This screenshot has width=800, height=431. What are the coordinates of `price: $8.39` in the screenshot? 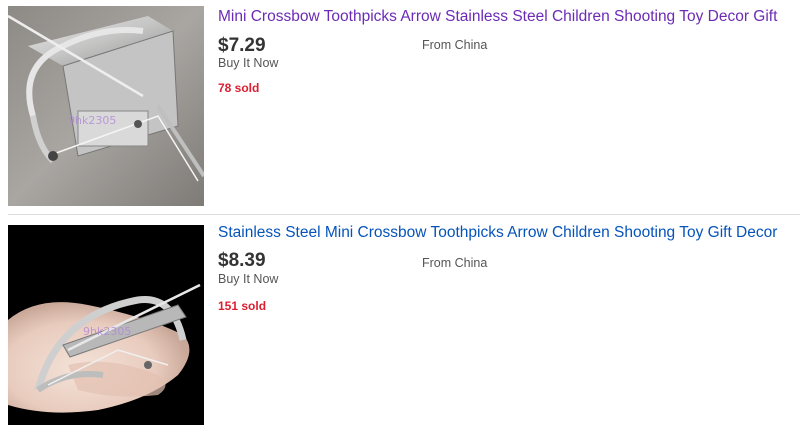 It's located at (242, 260).